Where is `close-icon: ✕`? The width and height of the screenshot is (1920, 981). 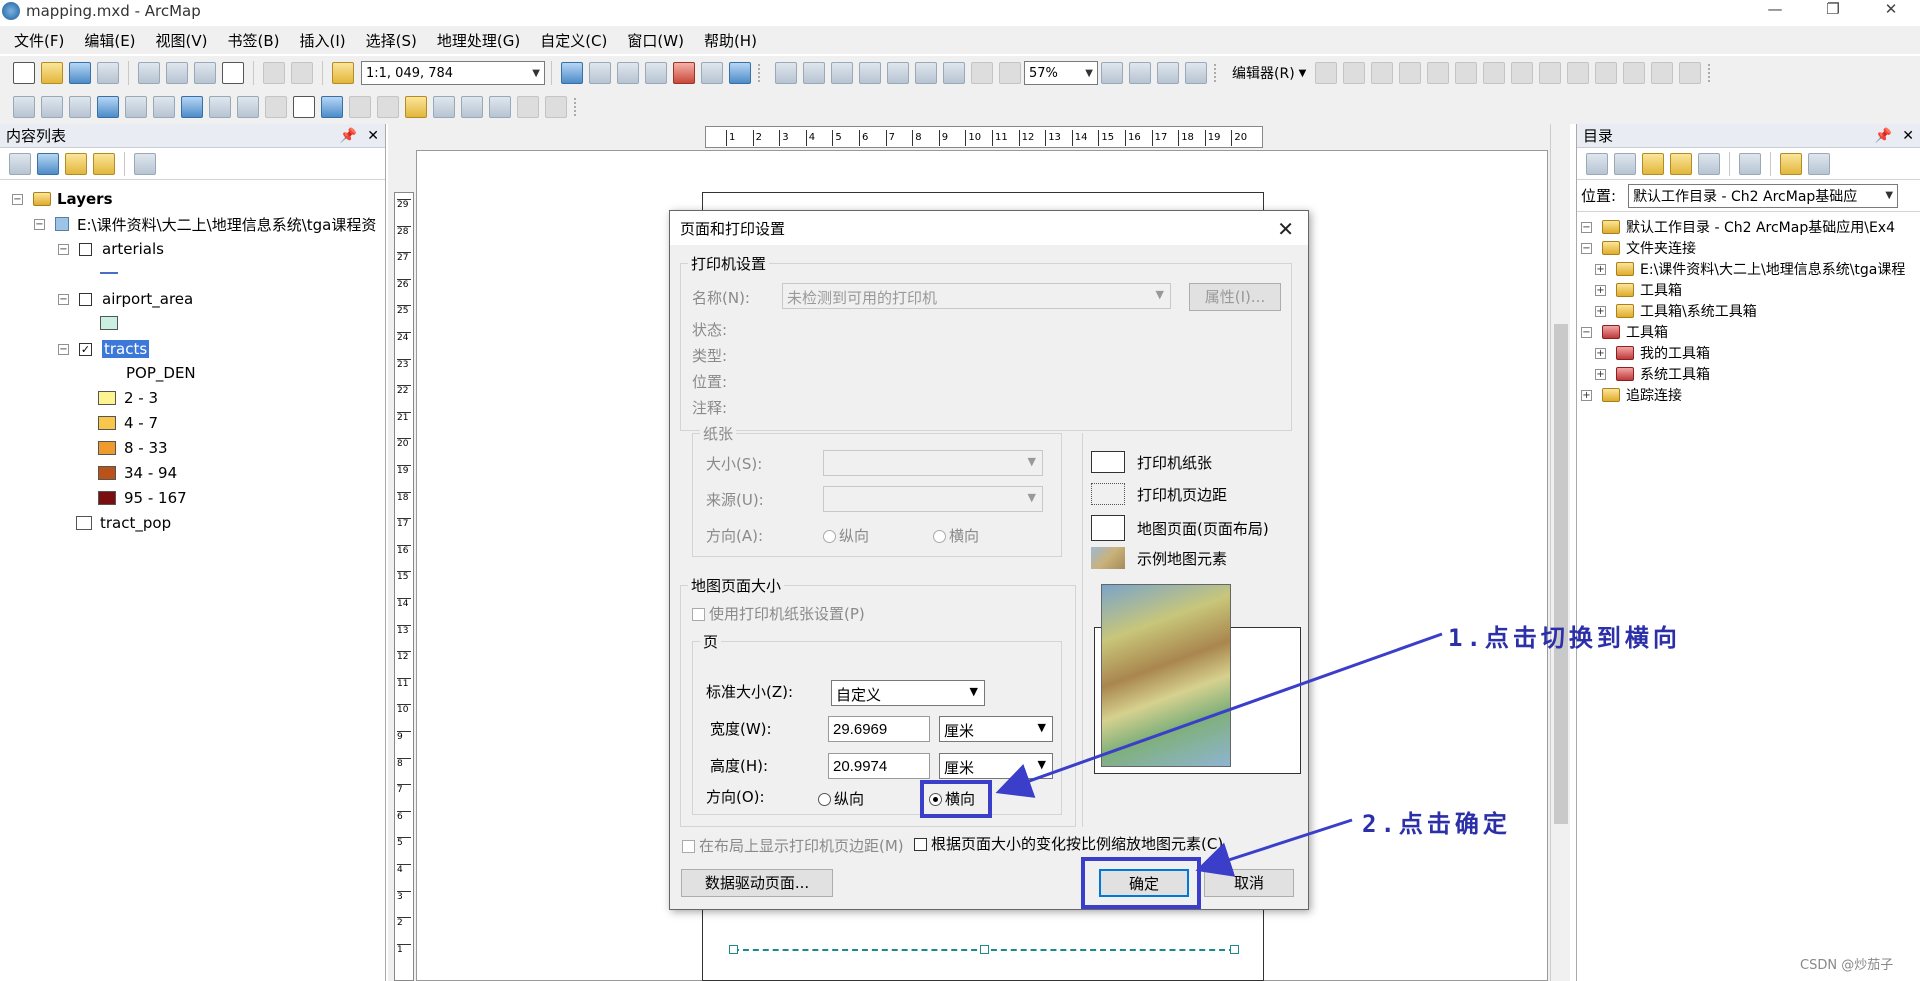 close-icon: ✕ is located at coordinates (373, 136).